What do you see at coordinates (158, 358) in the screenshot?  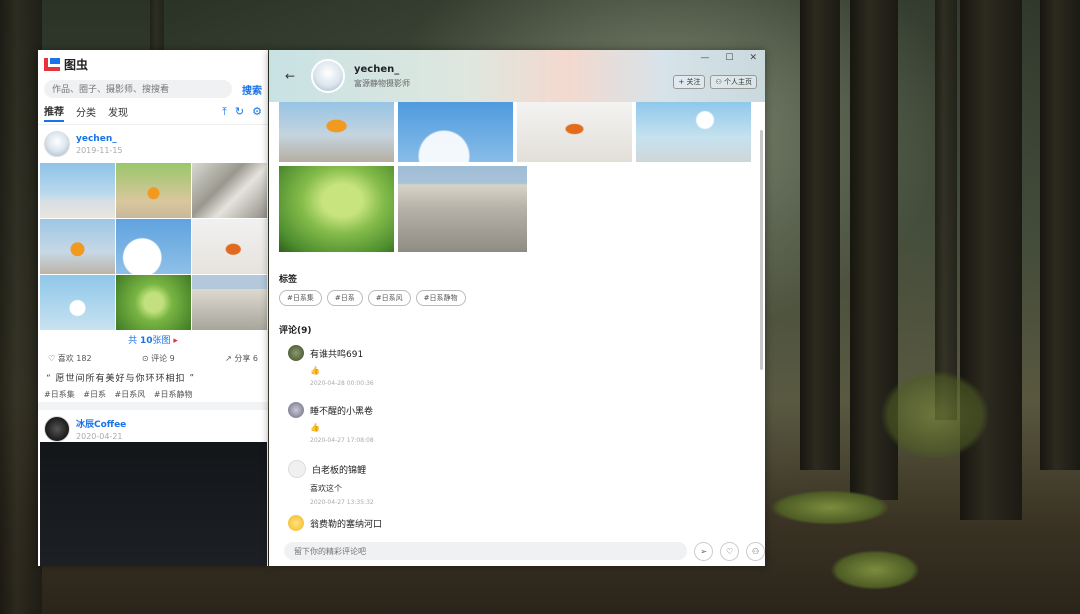 I see `comment-button: ⊙ 评论 9` at bounding box center [158, 358].